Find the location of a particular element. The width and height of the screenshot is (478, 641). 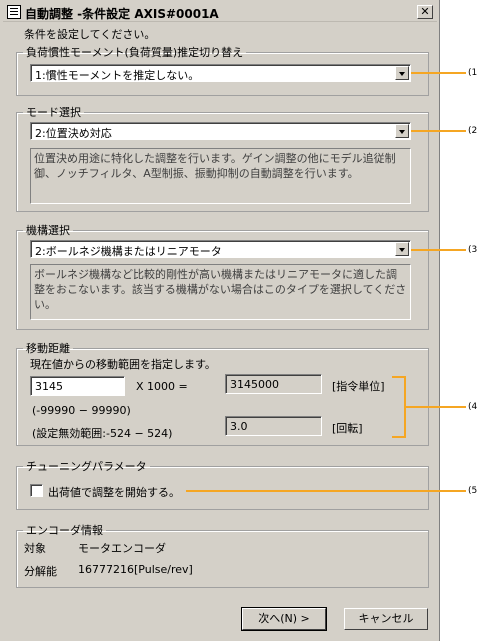

callout-label-2: (2) is located at coordinates (473, 131).